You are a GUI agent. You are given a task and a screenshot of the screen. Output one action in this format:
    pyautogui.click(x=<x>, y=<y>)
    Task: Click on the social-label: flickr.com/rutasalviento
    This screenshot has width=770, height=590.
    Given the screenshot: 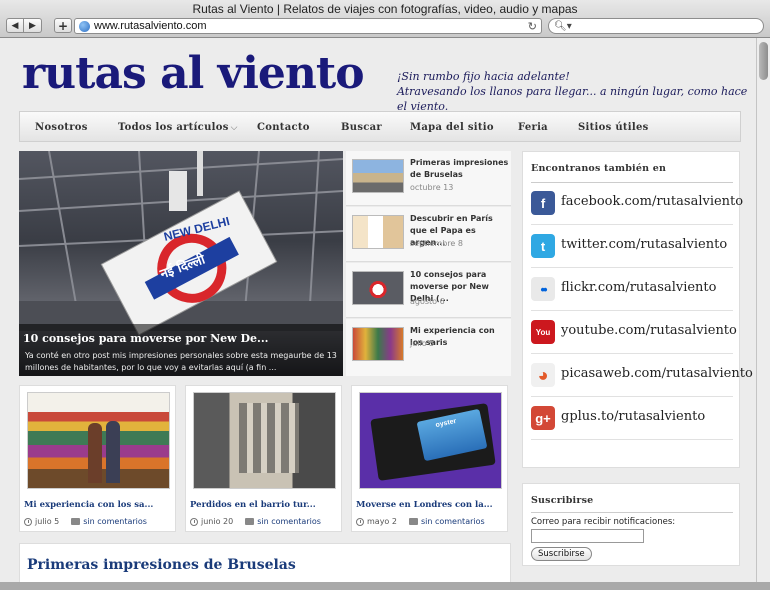 What is the action you would take?
    pyautogui.click(x=638, y=287)
    